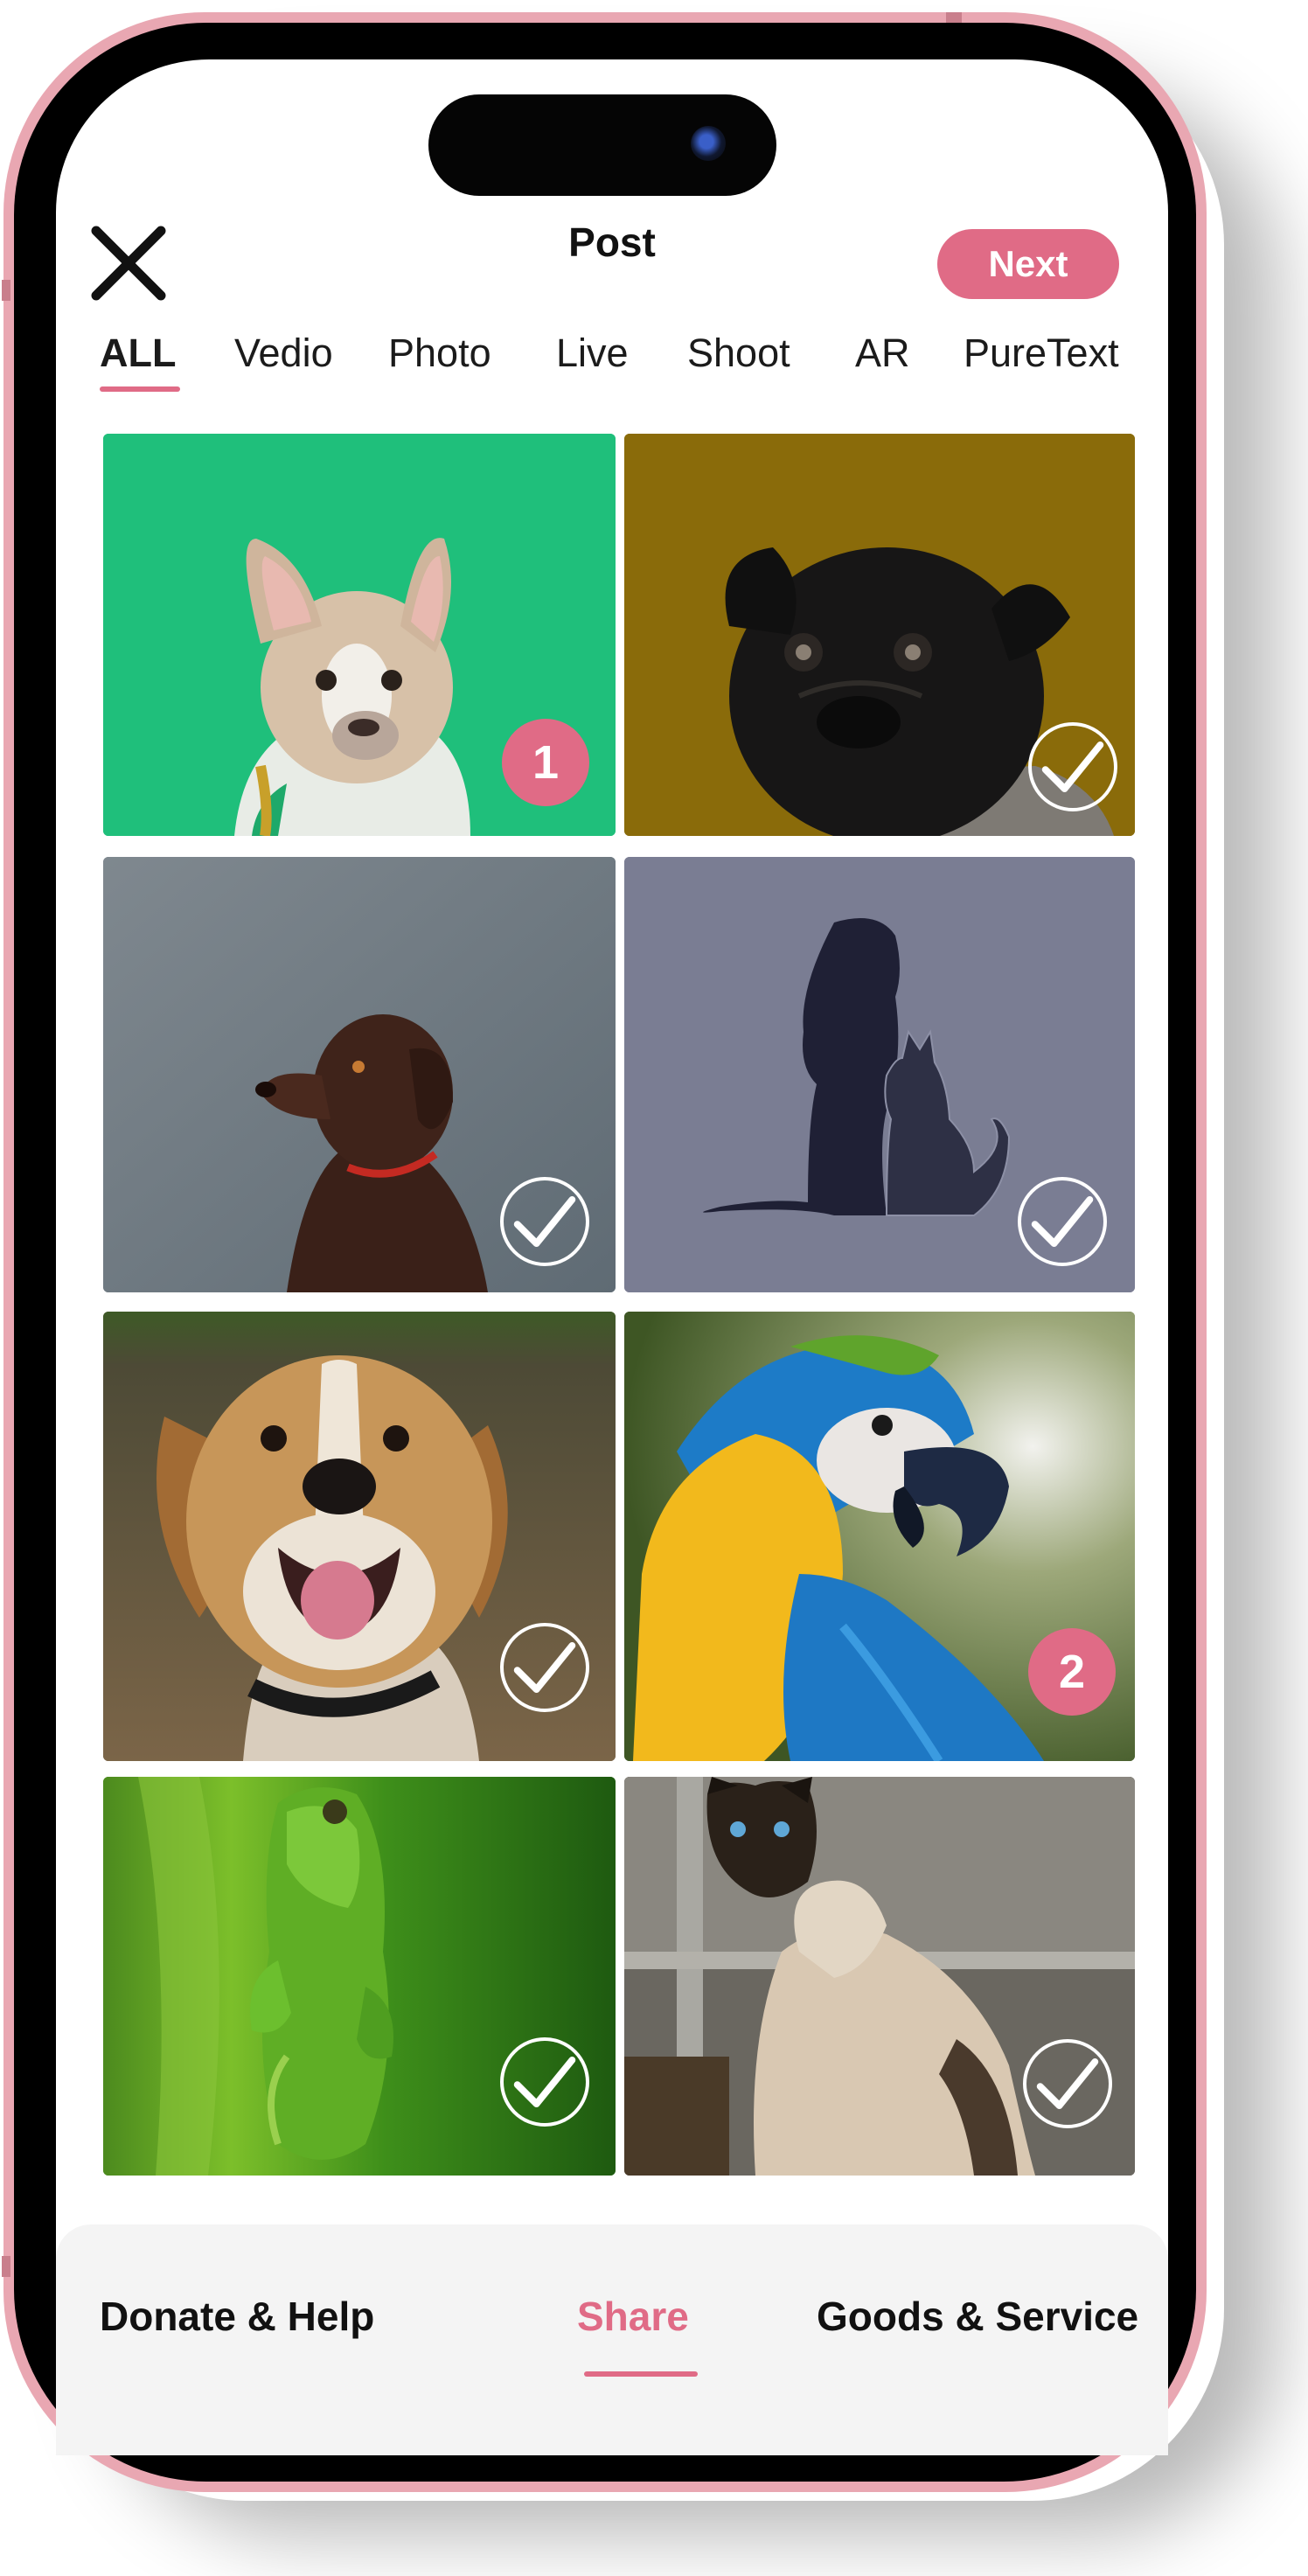  I want to click on close-icon, so click(129, 263).